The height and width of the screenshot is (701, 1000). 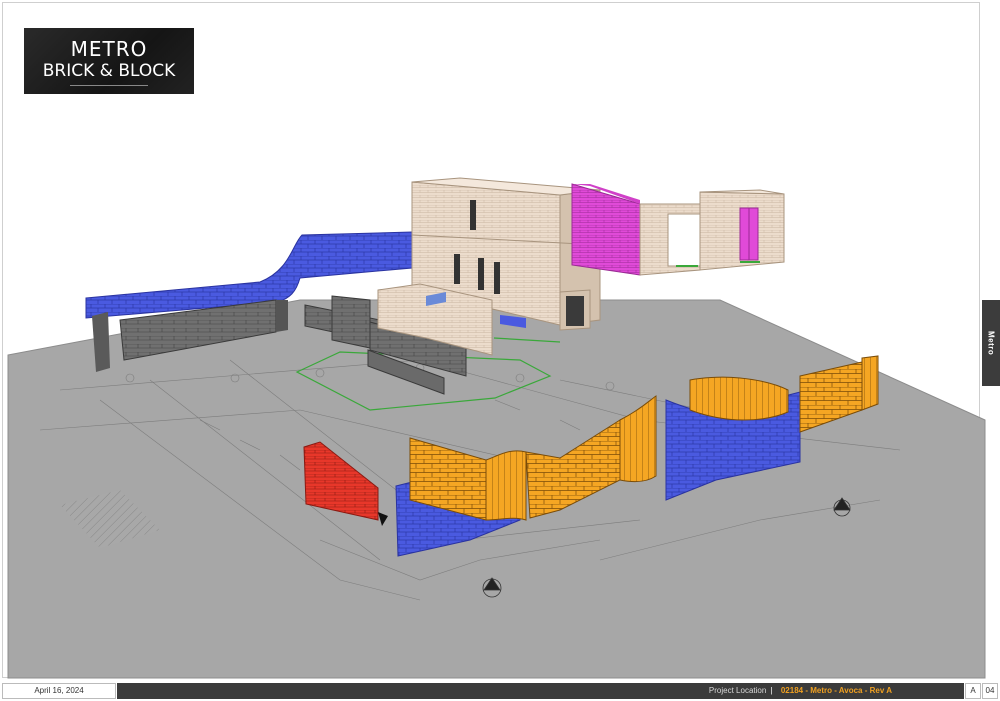 I want to click on side-tab-label: Metro, so click(x=991, y=343).